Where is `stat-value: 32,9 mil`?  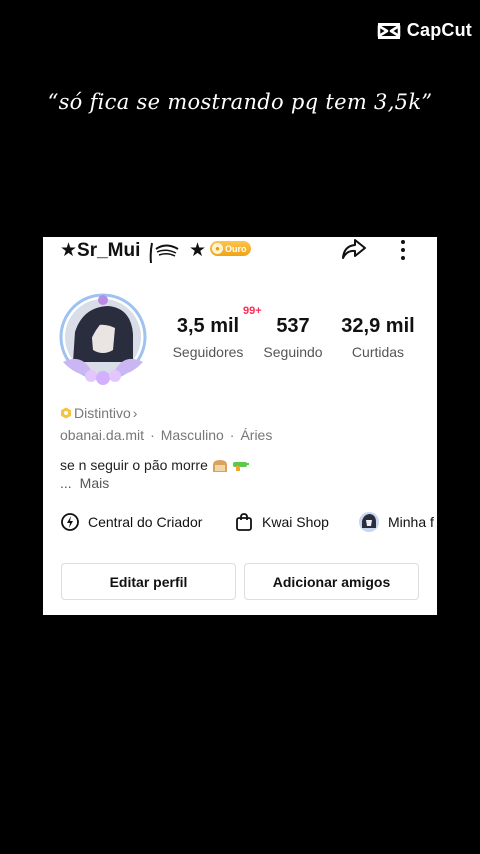
stat-value: 32,9 mil is located at coordinates (378, 326).